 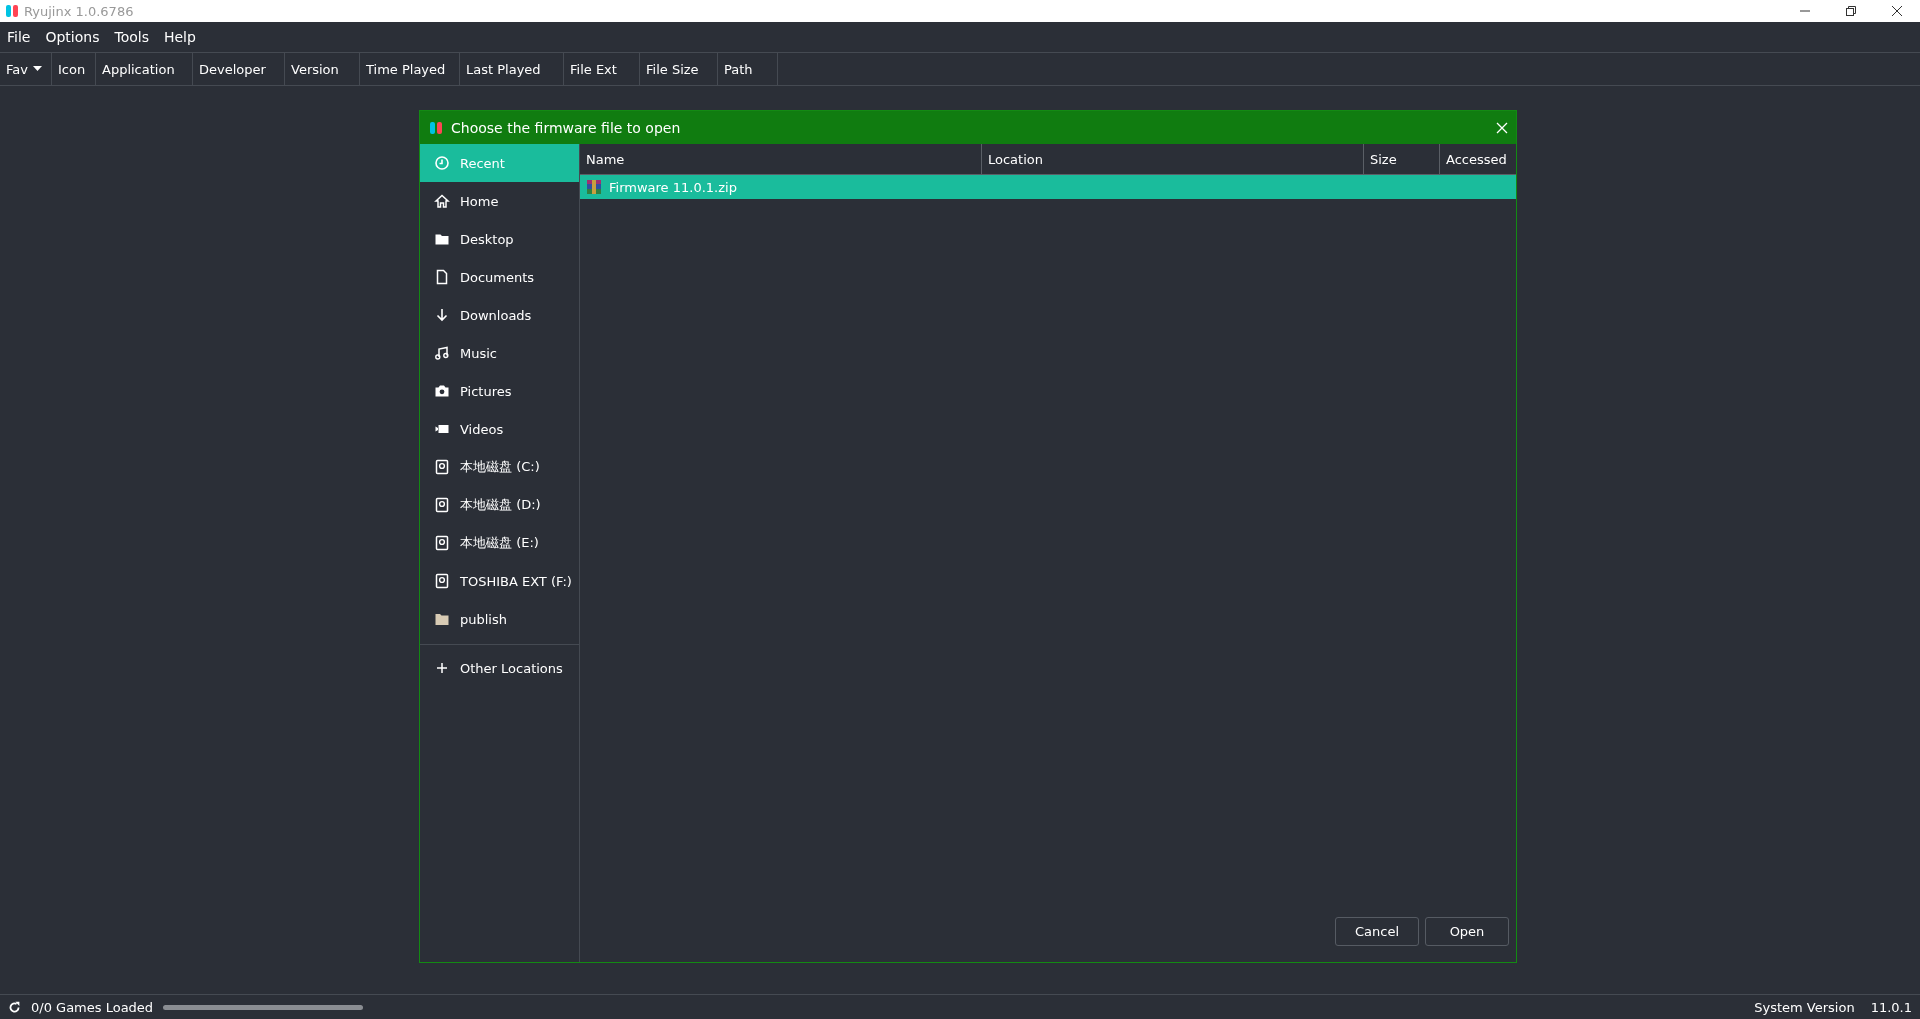 What do you see at coordinates (499, 353) in the screenshot?
I see `sidebar-item: Music` at bounding box center [499, 353].